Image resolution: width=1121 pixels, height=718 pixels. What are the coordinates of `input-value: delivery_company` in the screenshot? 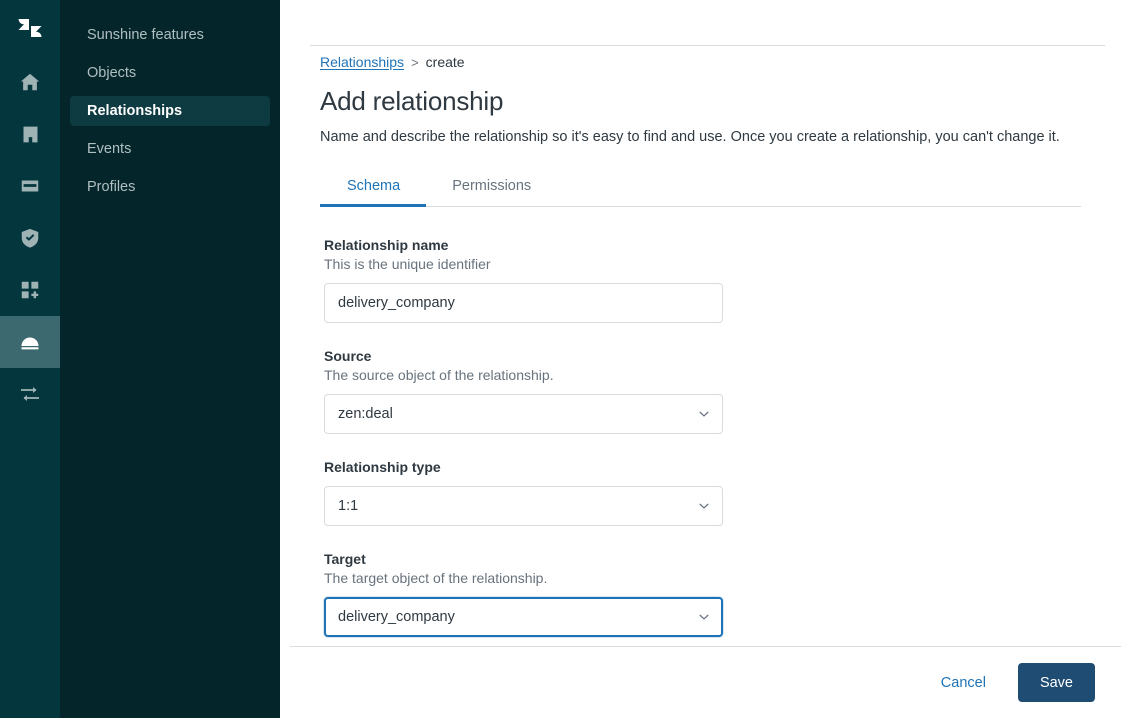 It's located at (396, 303).